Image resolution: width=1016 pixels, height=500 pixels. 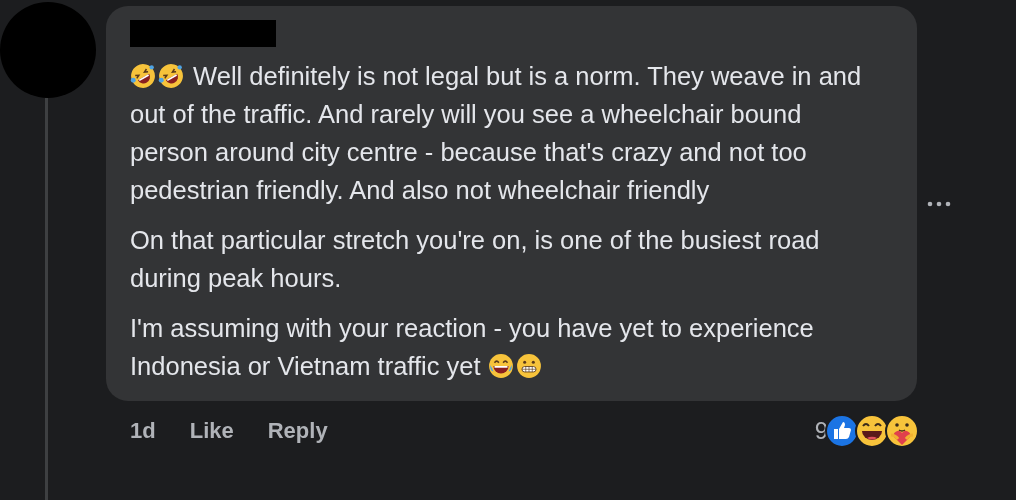 I want to click on like-link: Like, so click(x=211, y=431).